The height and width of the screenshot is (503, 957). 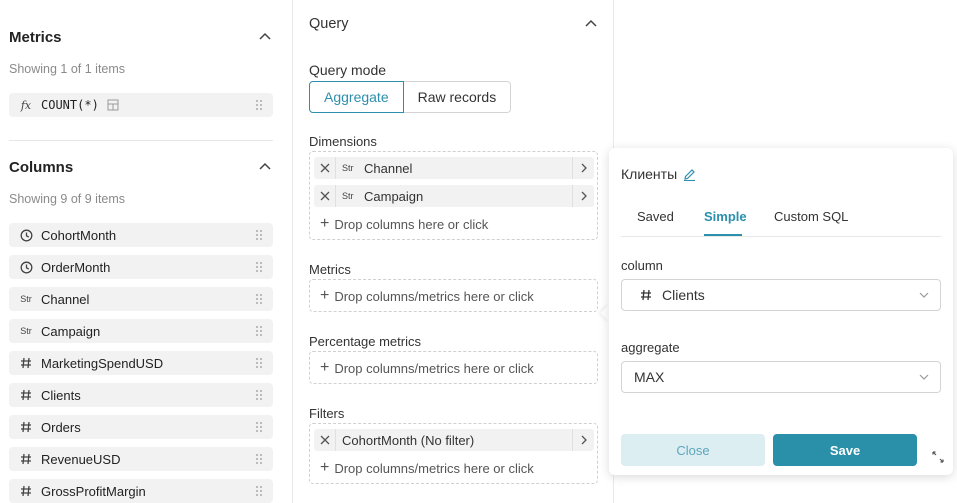 I want to click on column-select-value: Clients, so click(x=683, y=295).